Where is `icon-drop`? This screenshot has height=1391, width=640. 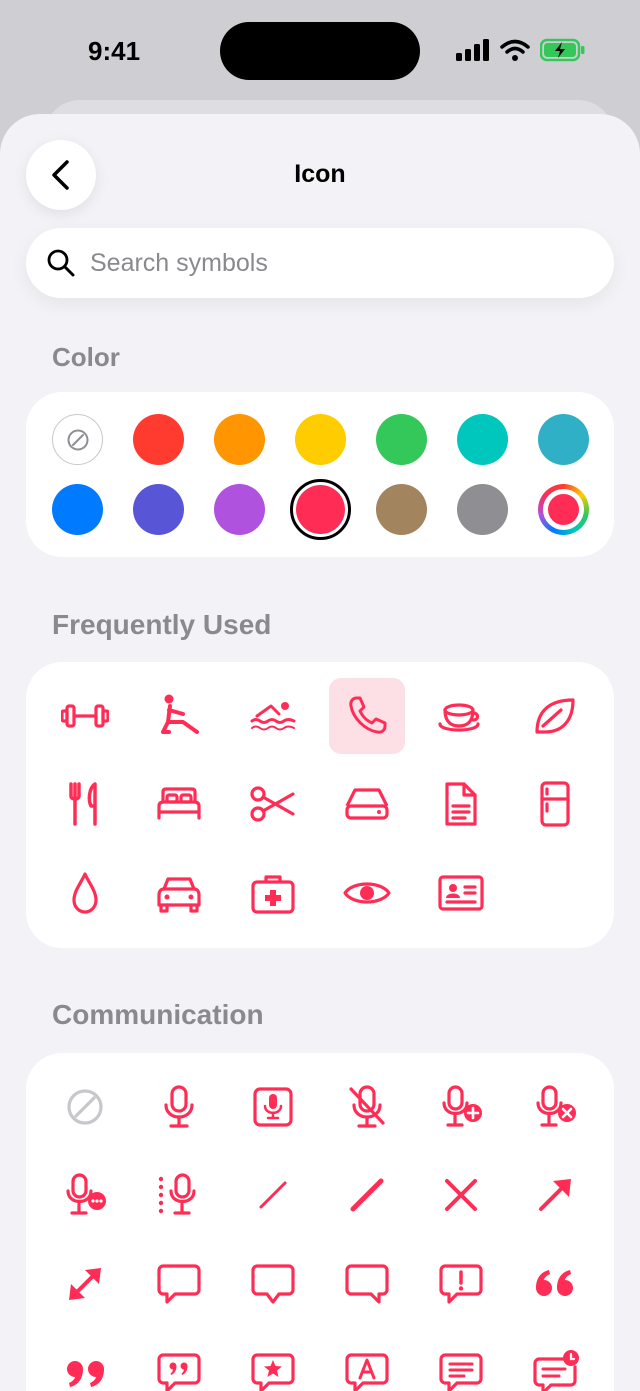 icon-drop is located at coordinates (85, 893).